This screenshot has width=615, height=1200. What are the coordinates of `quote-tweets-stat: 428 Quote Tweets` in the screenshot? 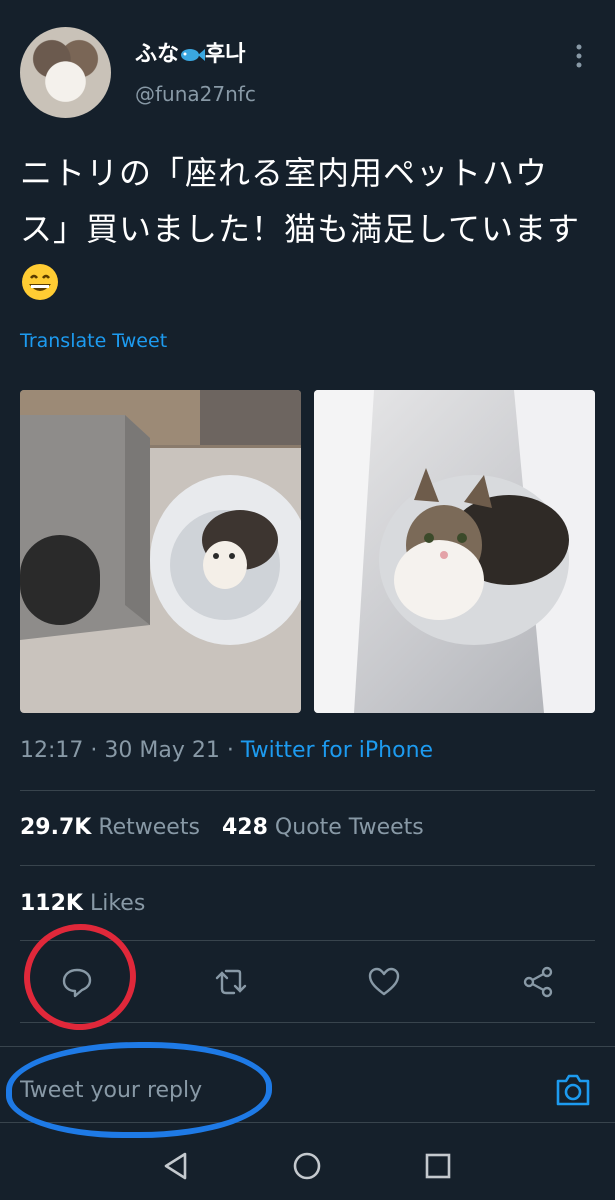 It's located at (323, 827).